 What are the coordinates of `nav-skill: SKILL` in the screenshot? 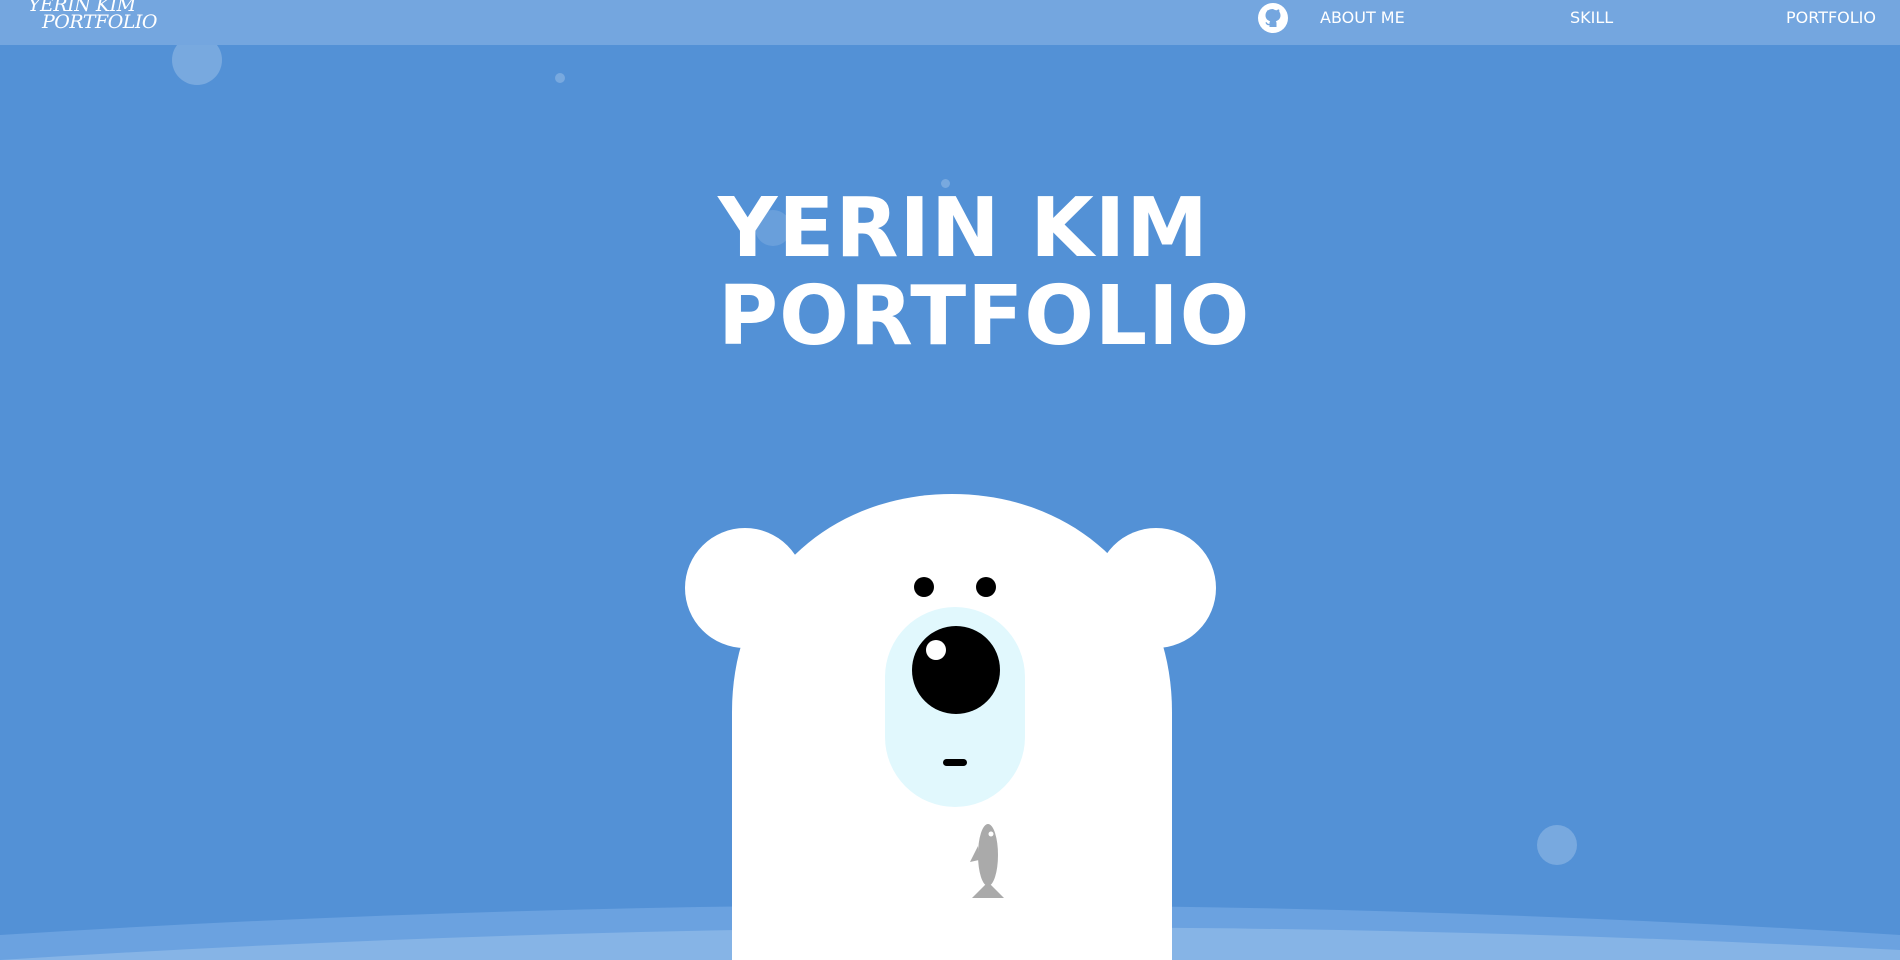 It's located at (1591, 17).